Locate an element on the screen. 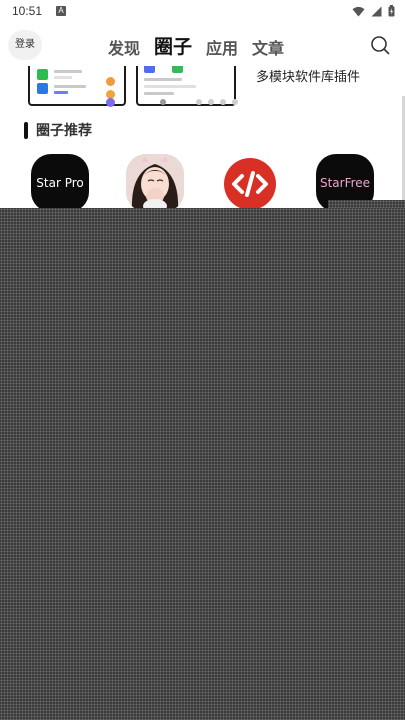 The width and height of the screenshot is (405, 720). circle-item-code is located at coordinates (250, 184).